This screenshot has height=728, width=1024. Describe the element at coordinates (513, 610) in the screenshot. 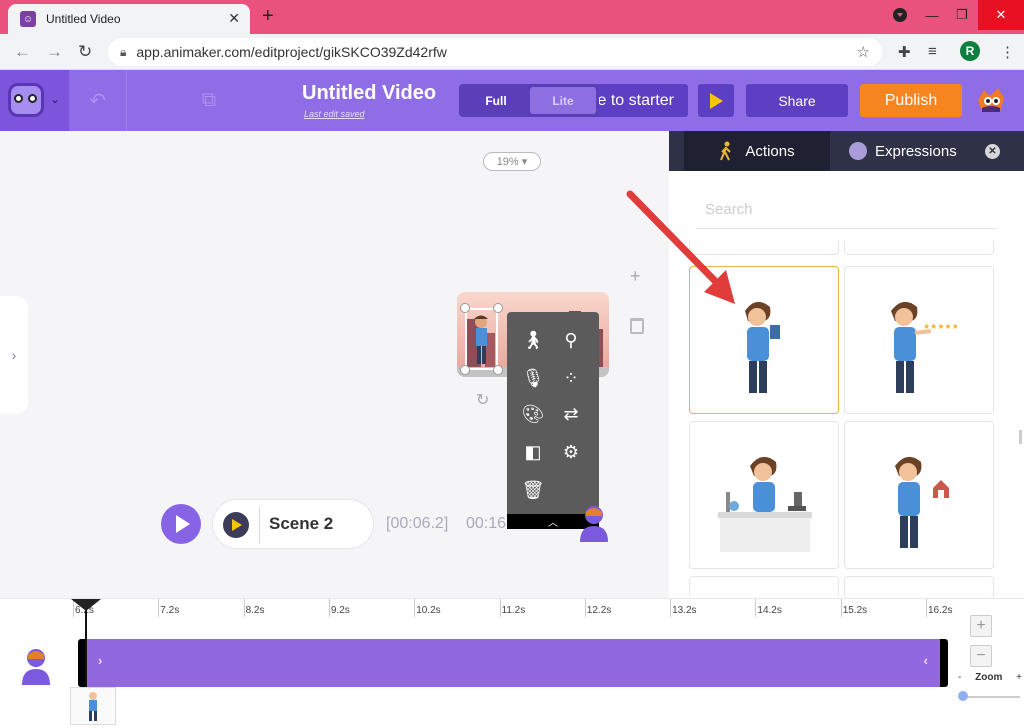

I see `timeline-tick-label: 11.2s` at that location.